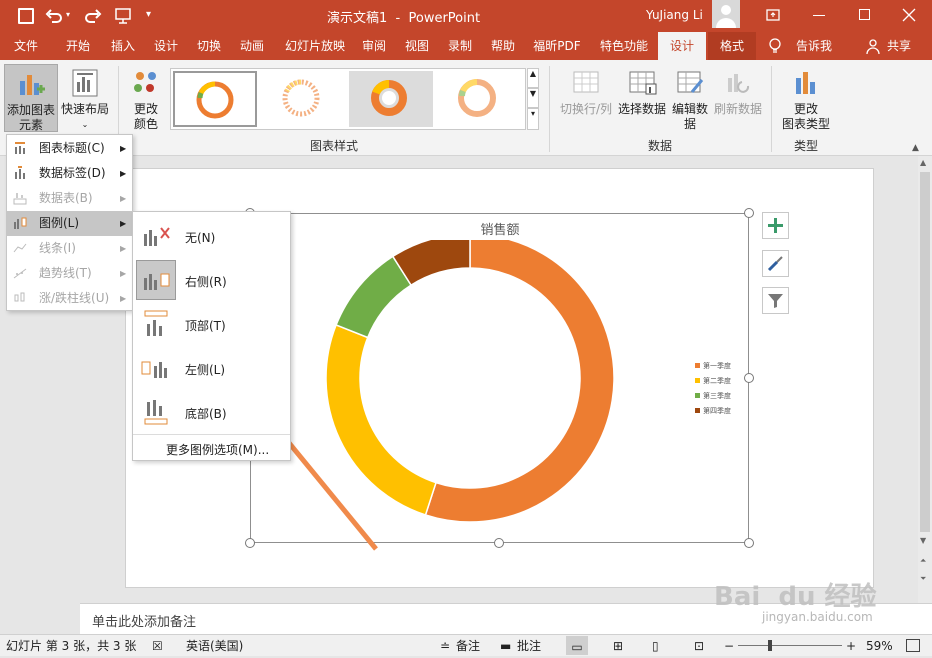  Describe the element at coordinates (699, 646) in the screenshot. I see `slideshow-view-icon: ⊡` at that location.